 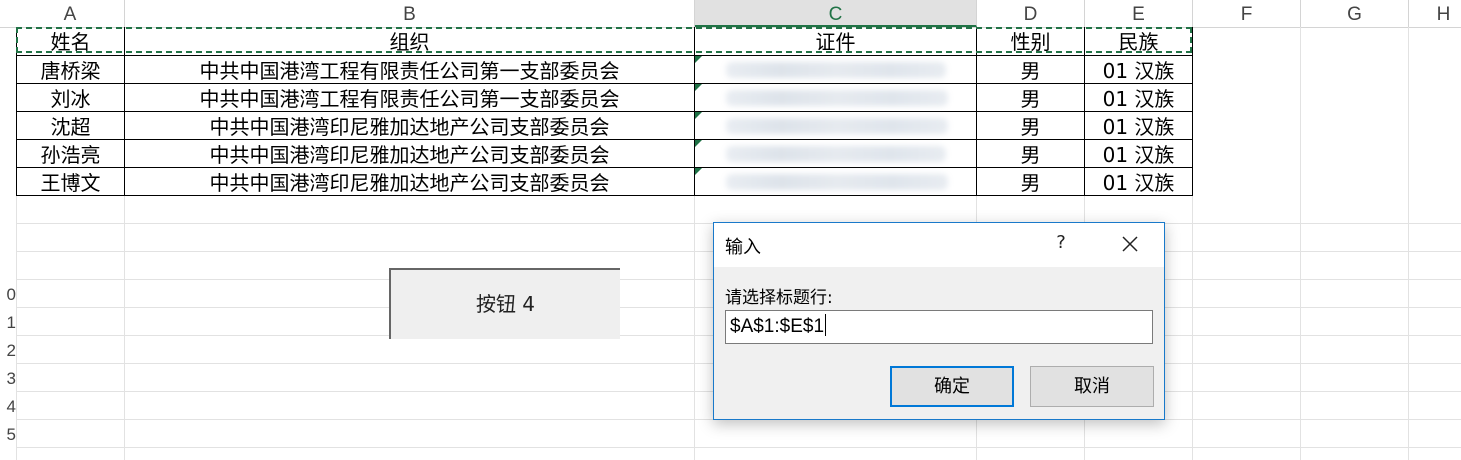 What do you see at coordinates (1435, 13) in the screenshot?
I see `column-header-h: H` at bounding box center [1435, 13].